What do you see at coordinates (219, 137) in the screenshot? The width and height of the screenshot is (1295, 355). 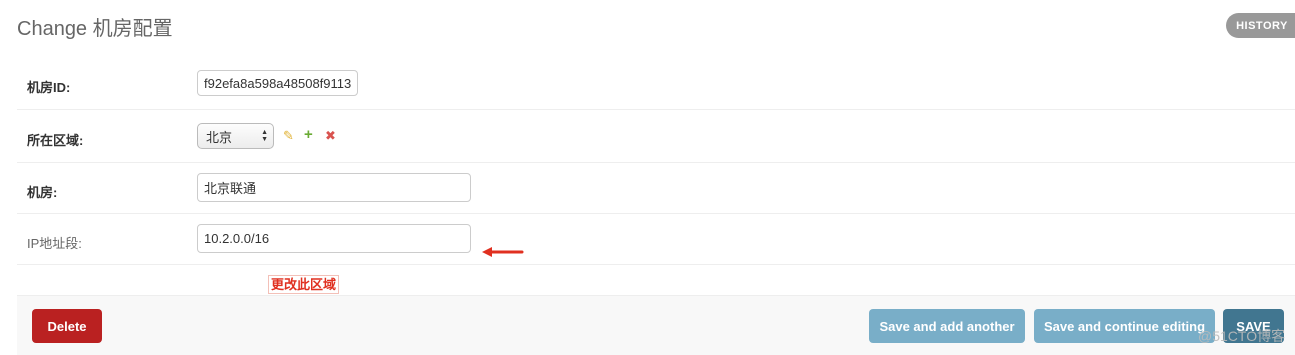 I see `region-select-value: 北京` at bounding box center [219, 137].